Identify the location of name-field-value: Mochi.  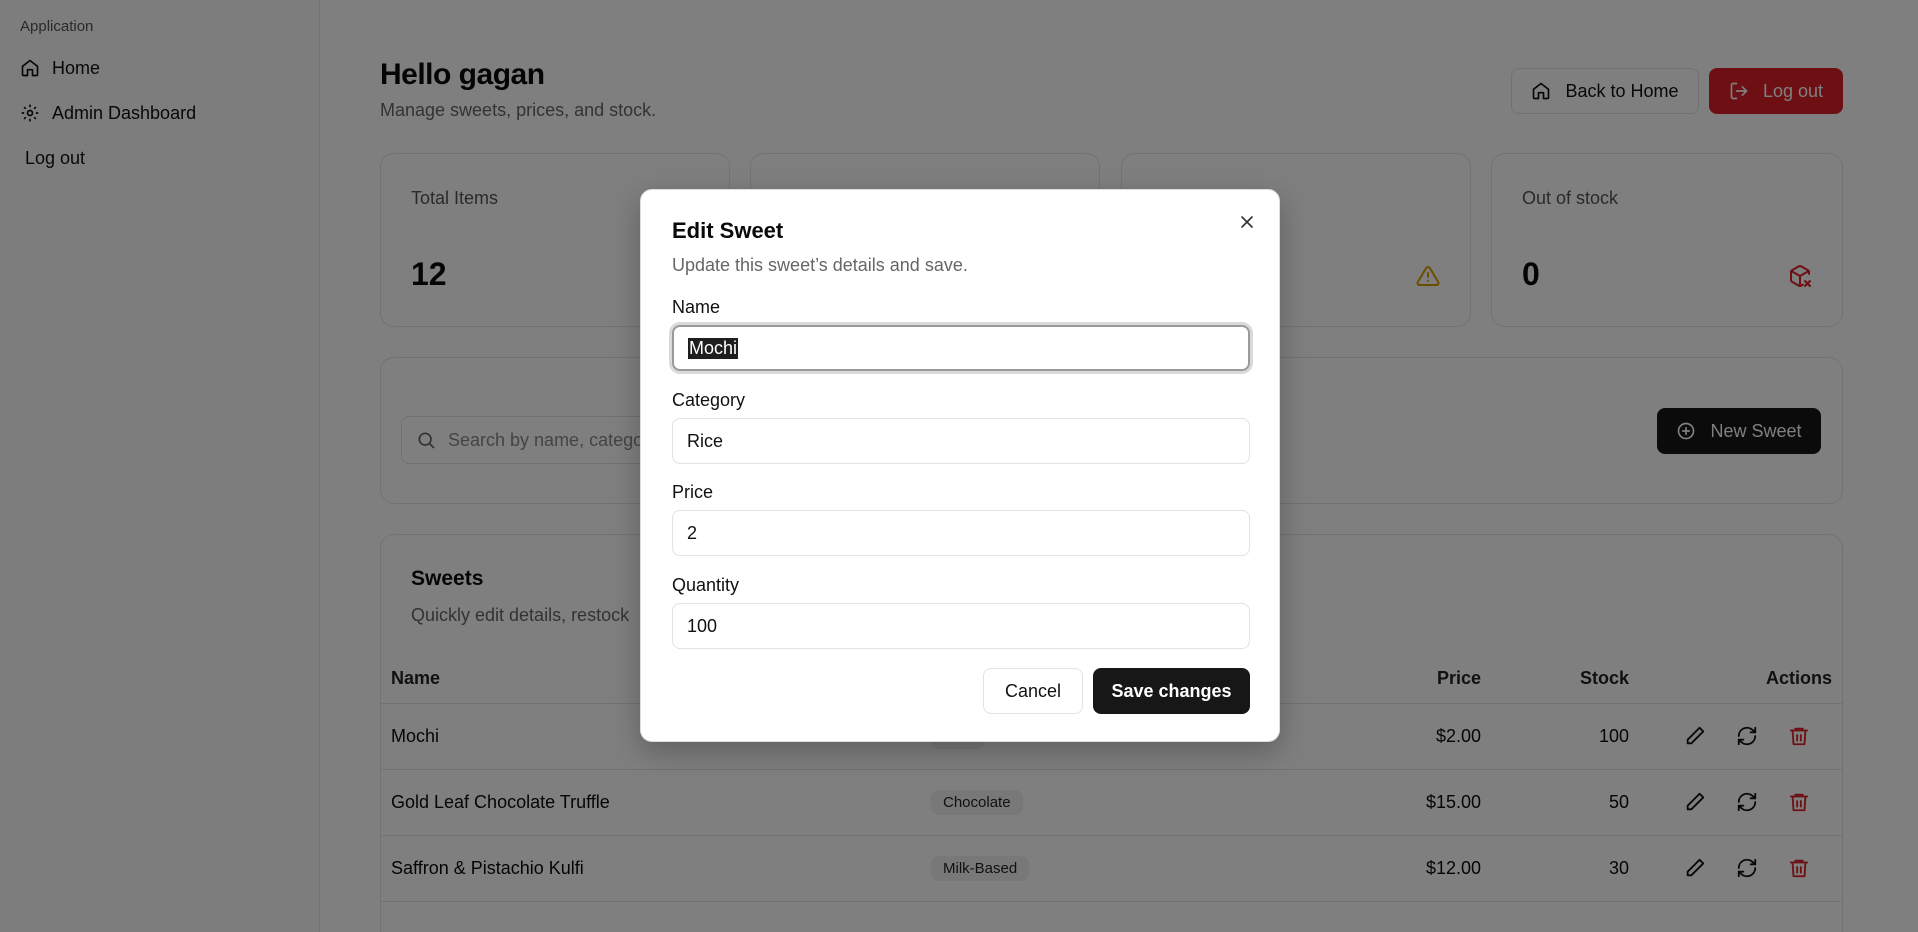
(713, 348).